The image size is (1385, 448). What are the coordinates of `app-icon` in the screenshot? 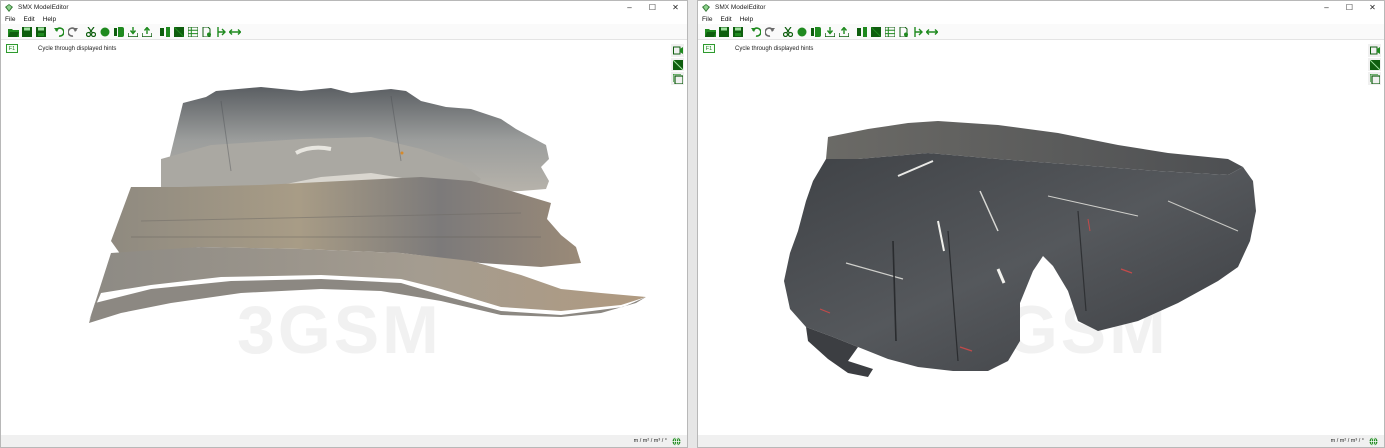 It's located at (9, 7).